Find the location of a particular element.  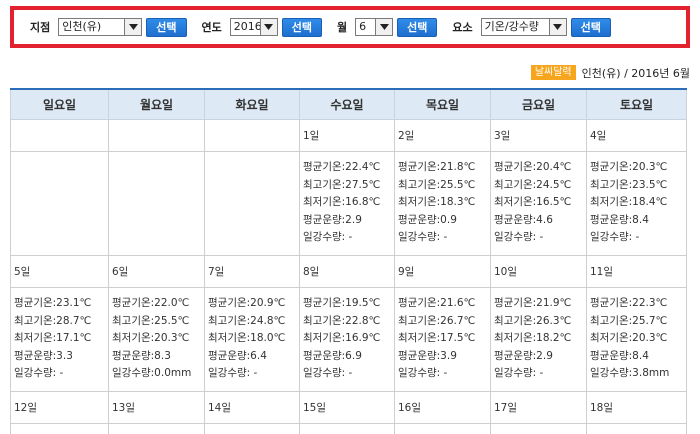

date-cell: 14일 is located at coordinates (252, 407).